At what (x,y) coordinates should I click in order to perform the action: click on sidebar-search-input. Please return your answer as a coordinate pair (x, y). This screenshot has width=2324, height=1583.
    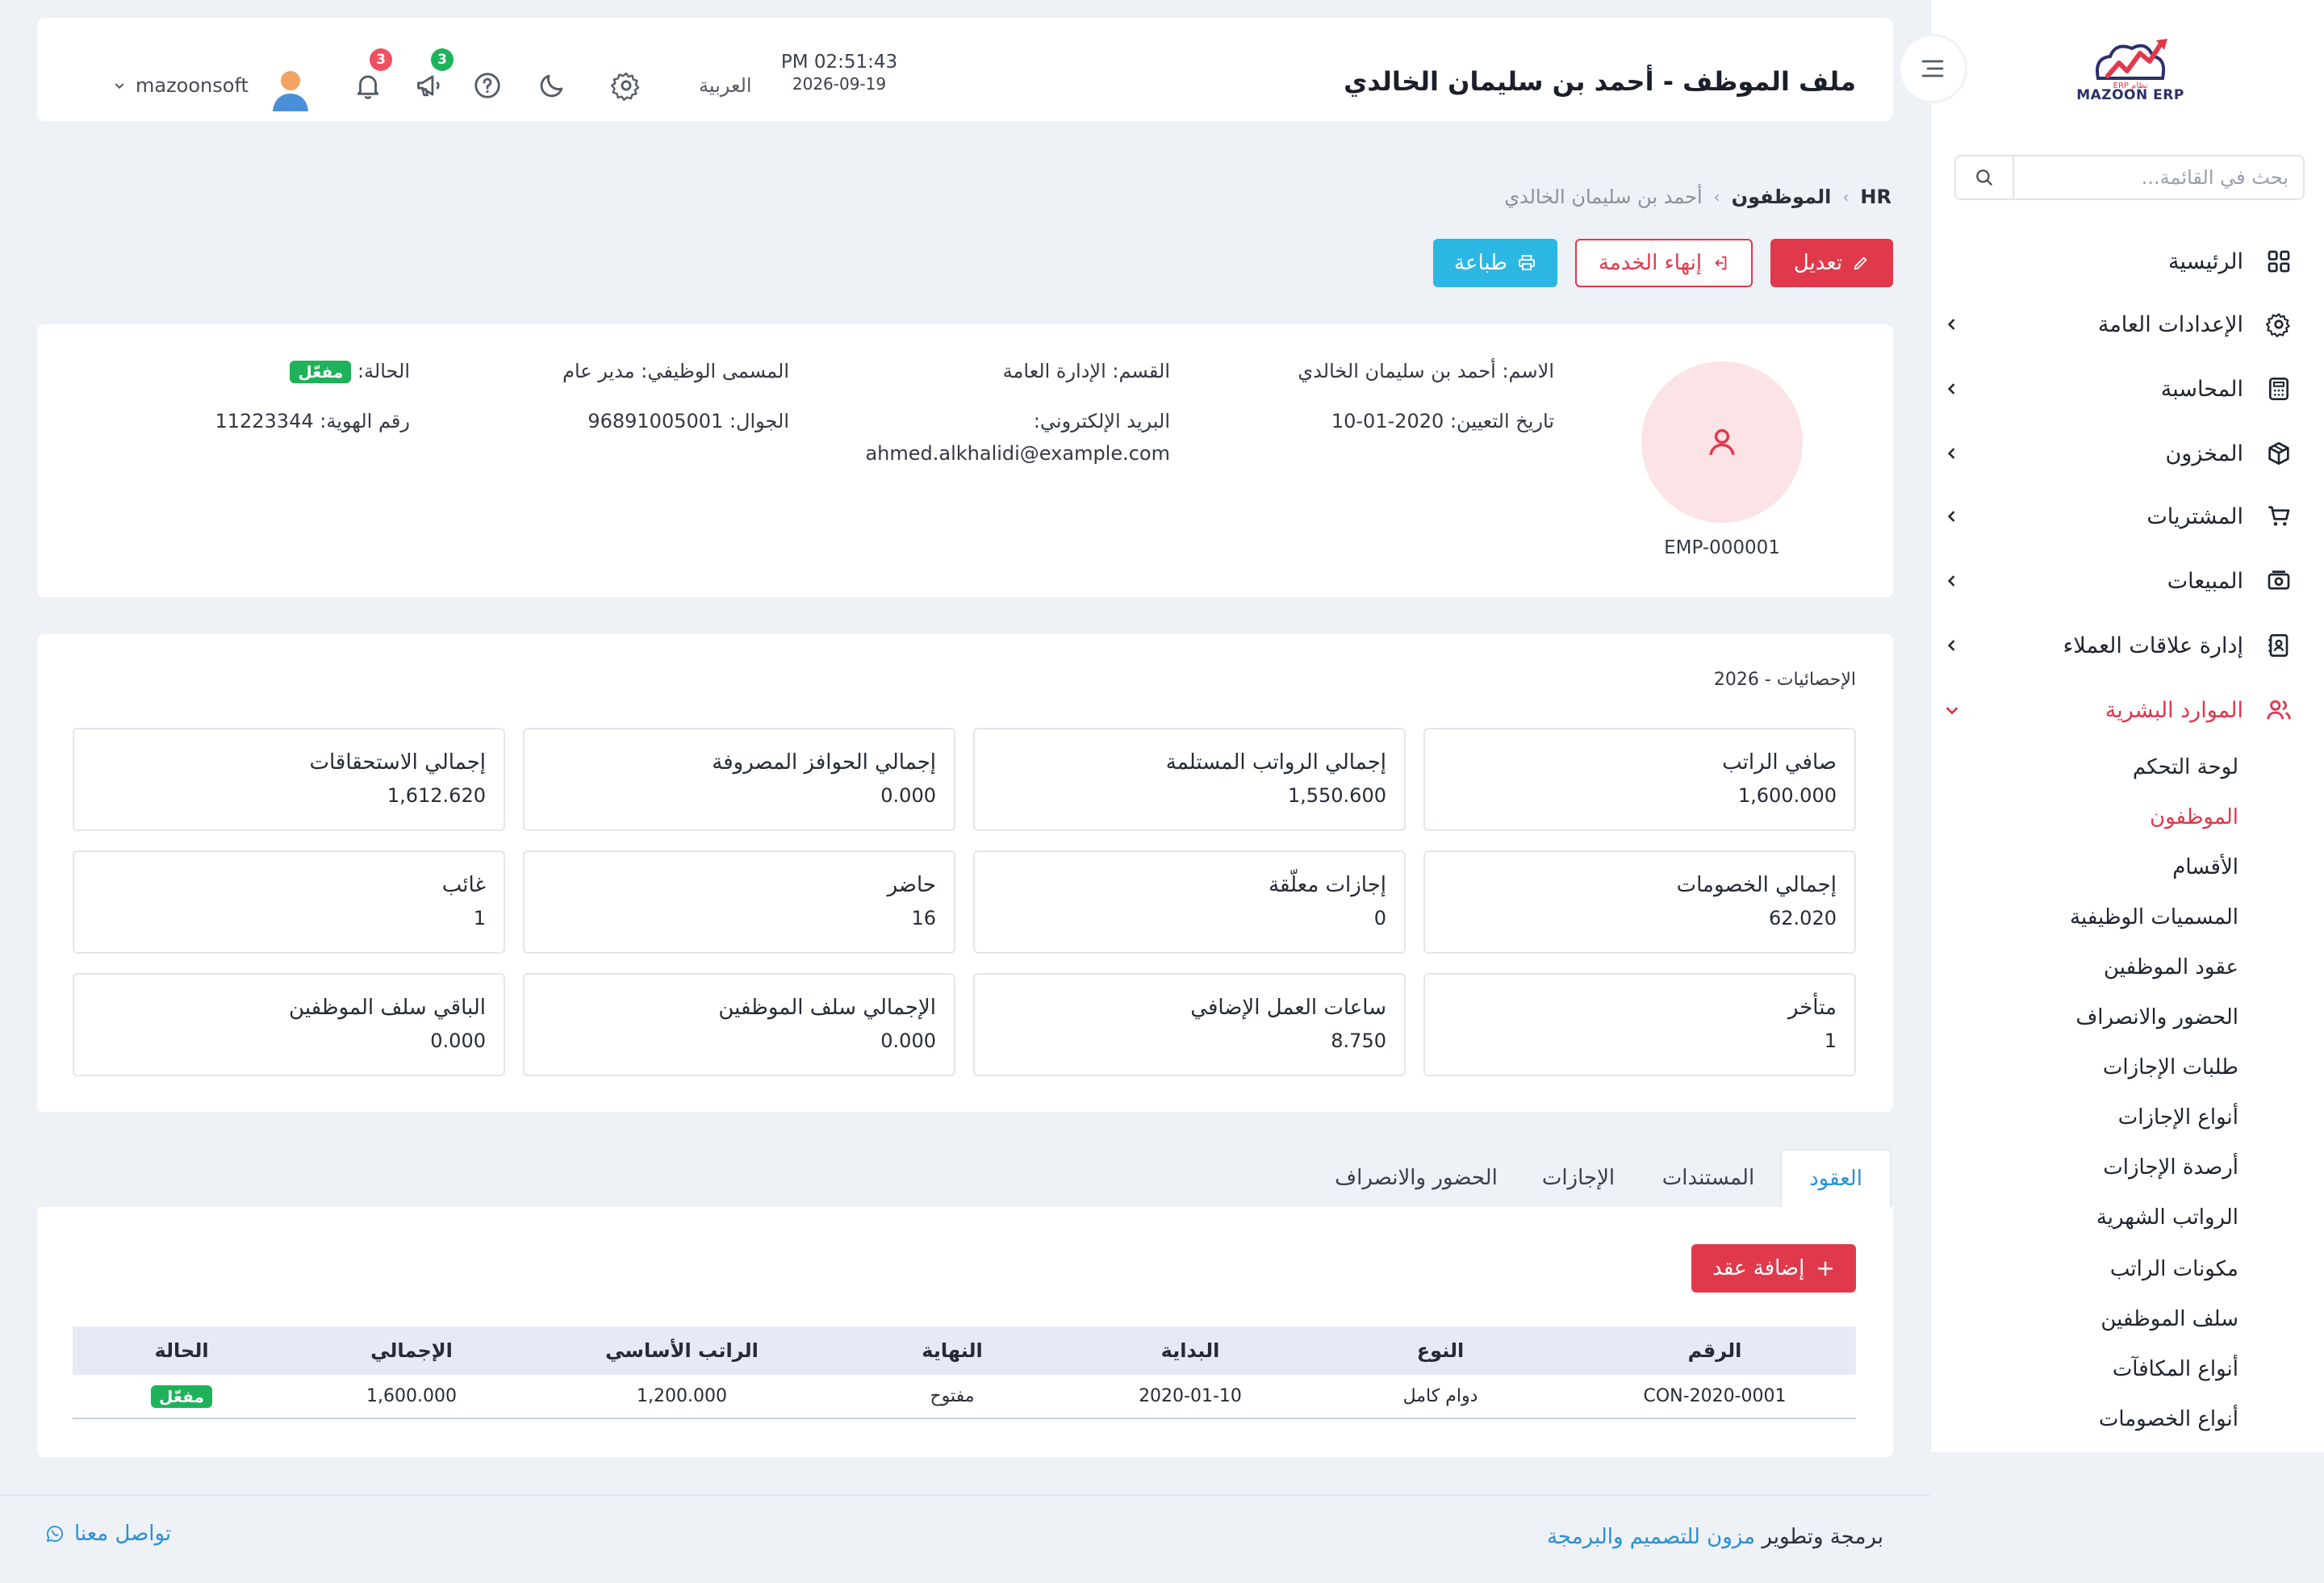
    Looking at the image, I should click on (2158, 177).